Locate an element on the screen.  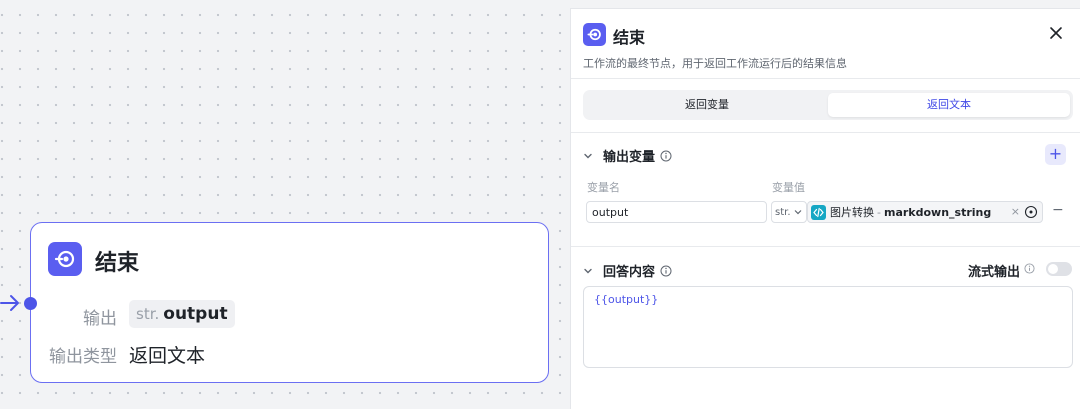
col-label-value: 变量值 is located at coordinates (788, 187).